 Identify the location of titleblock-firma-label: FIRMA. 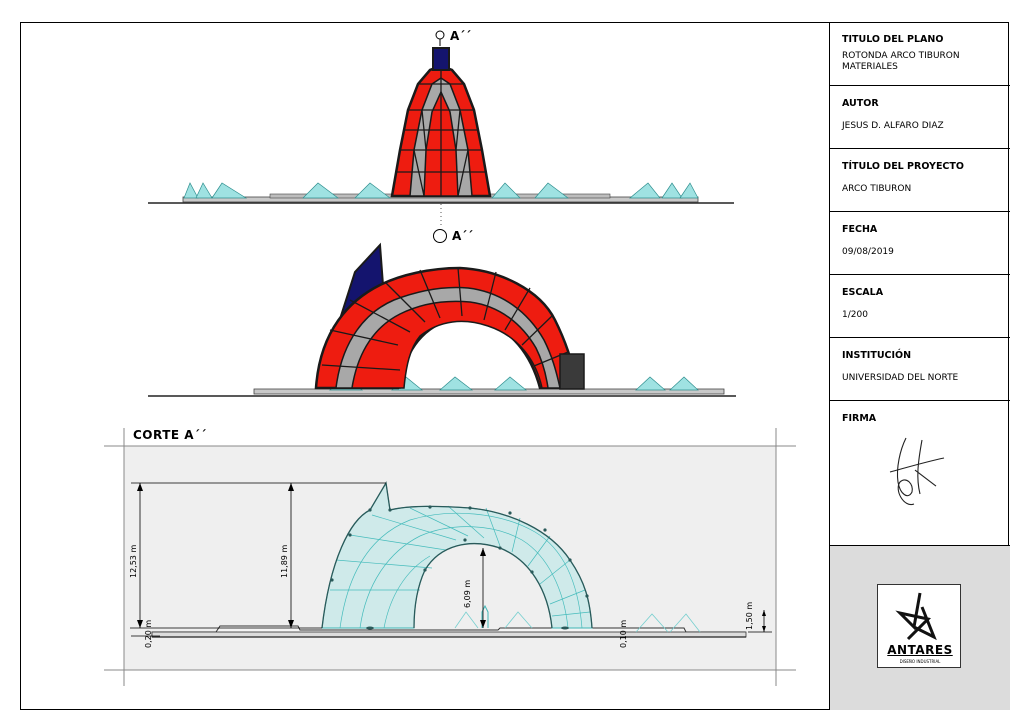
(859, 418).